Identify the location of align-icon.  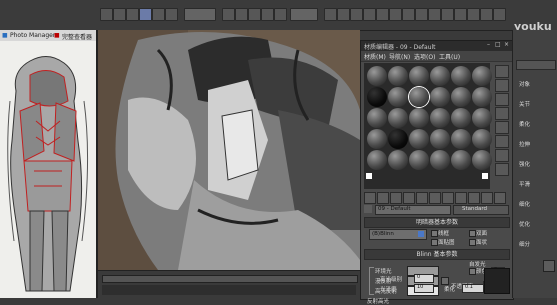
(343, 14).